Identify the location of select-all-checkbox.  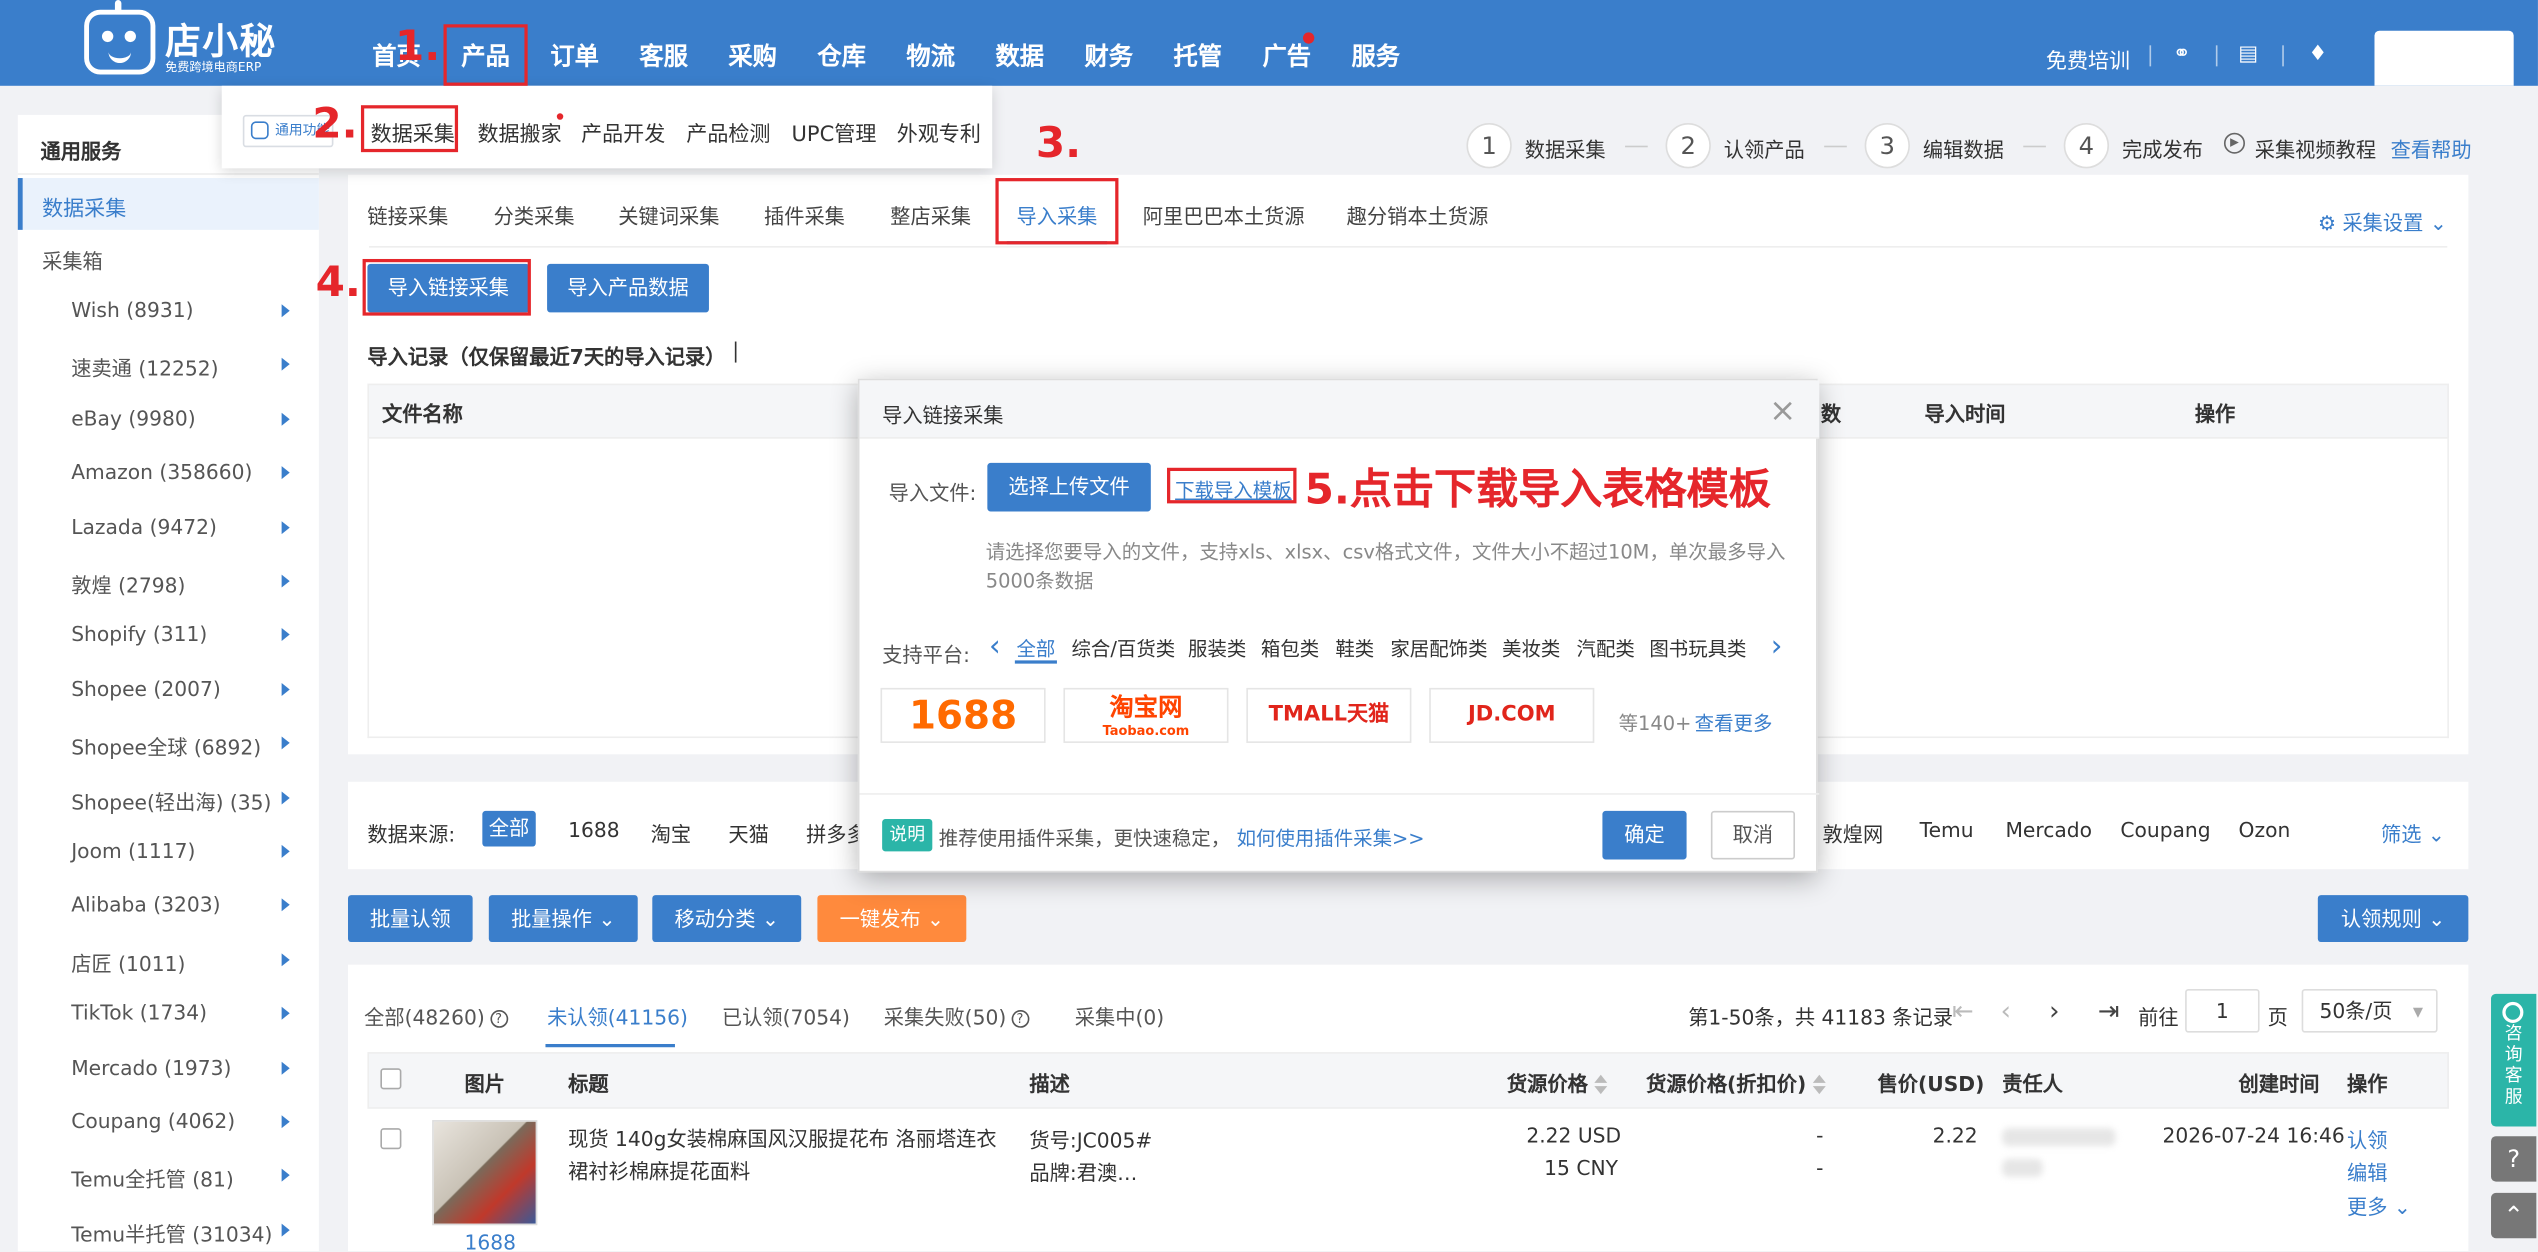
(391, 1079).